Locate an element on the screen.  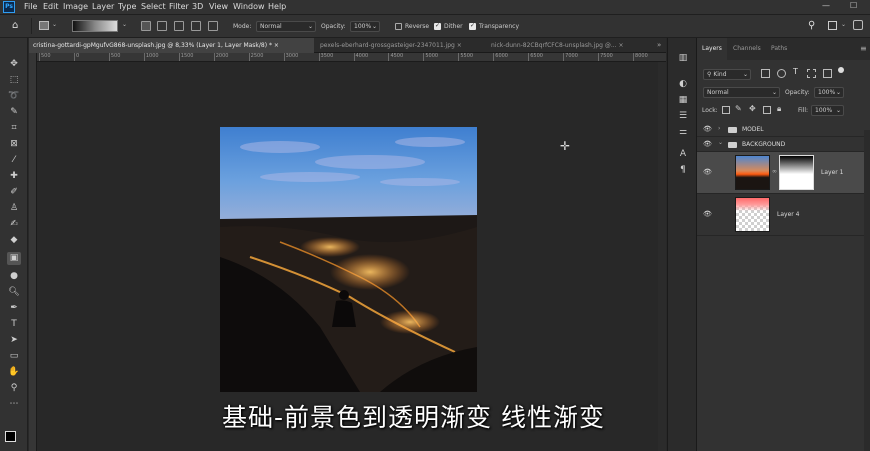
maximize-button: ☐ is located at coordinates (853, 5).